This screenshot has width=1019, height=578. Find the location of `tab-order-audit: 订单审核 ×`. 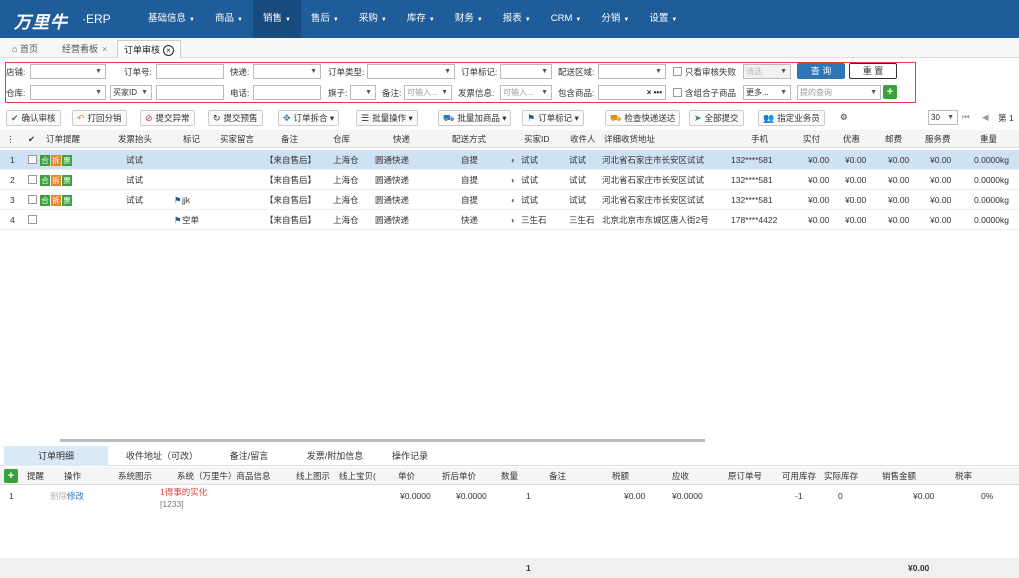

tab-order-audit: 订单审核 × is located at coordinates (149, 49).